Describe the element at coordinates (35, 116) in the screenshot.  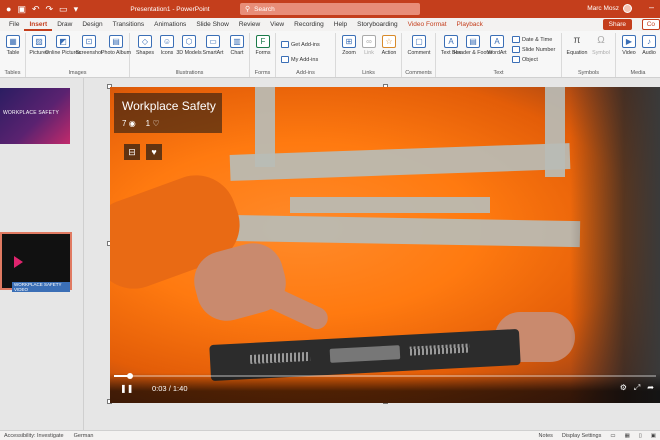
I see `slide-thumbnail-1: WORKPLACE SAFETY` at that location.